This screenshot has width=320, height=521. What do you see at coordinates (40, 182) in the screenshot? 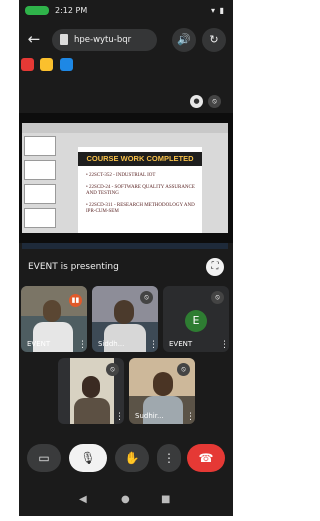
I see `slide-thumbnails` at bounding box center [40, 182].